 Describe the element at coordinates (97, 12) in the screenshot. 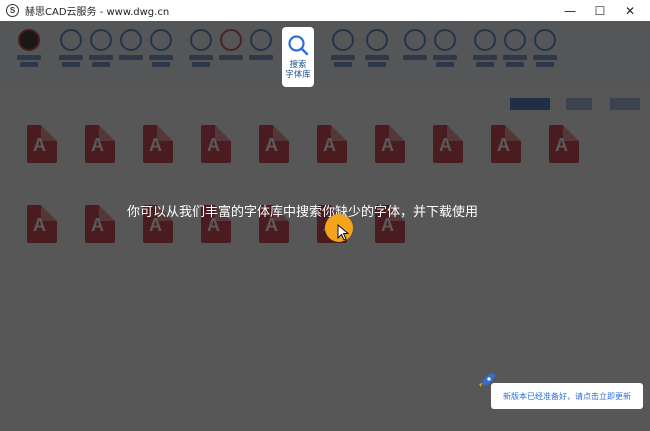

I see `window-title: 赫思CAD云服务 - www.dwg.cn` at that location.